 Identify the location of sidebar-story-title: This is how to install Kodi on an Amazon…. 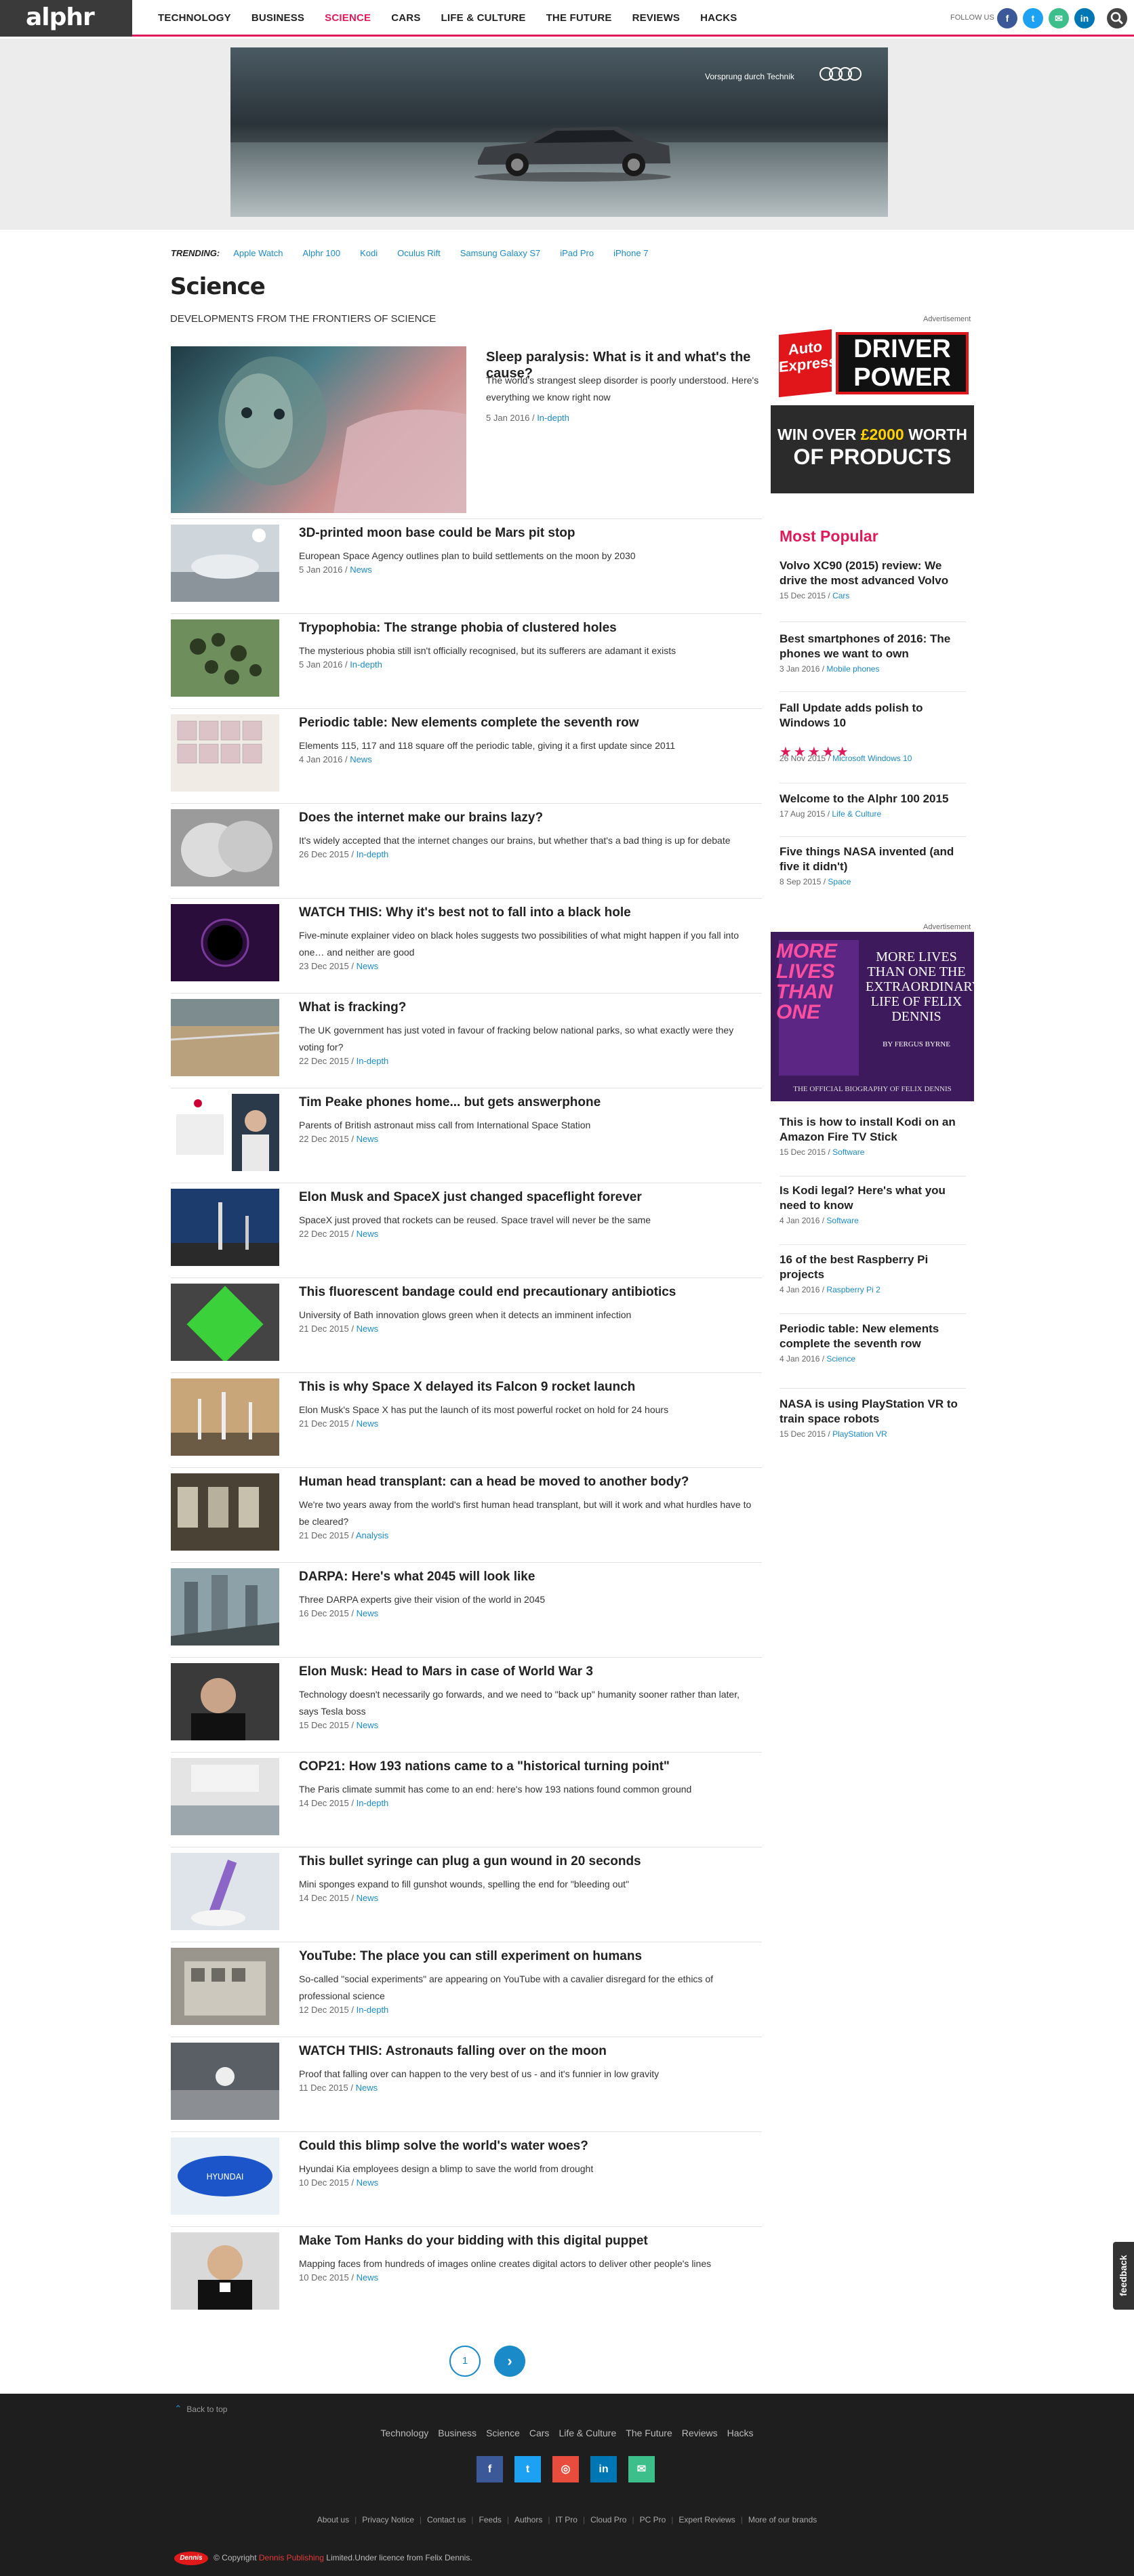
(872, 1130).